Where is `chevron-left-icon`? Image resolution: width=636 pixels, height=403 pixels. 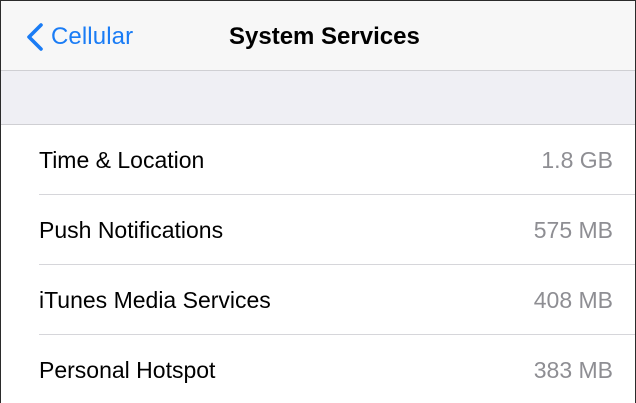
chevron-left-icon is located at coordinates (35, 37).